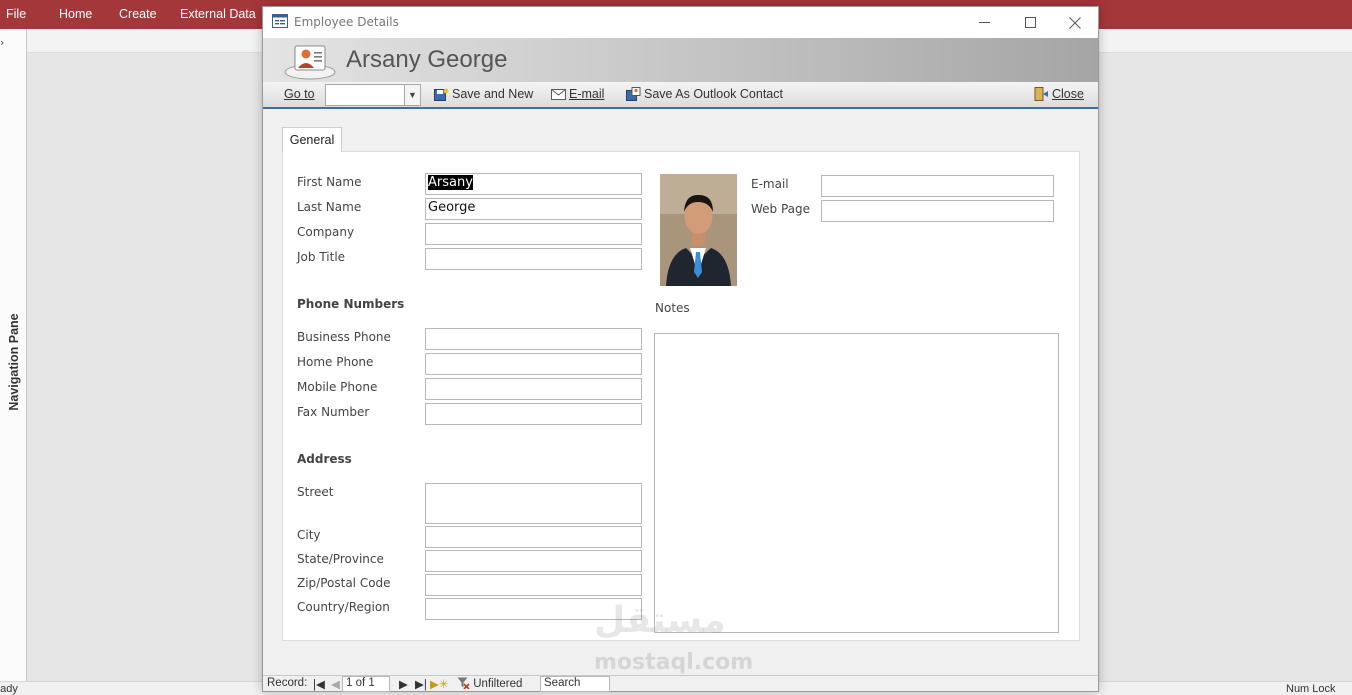 The image size is (1352, 695). What do you see at coordinates (335, 684) in the screenshot?
I see `previous-record-icon: ◀` at bounding box center [335, 684].